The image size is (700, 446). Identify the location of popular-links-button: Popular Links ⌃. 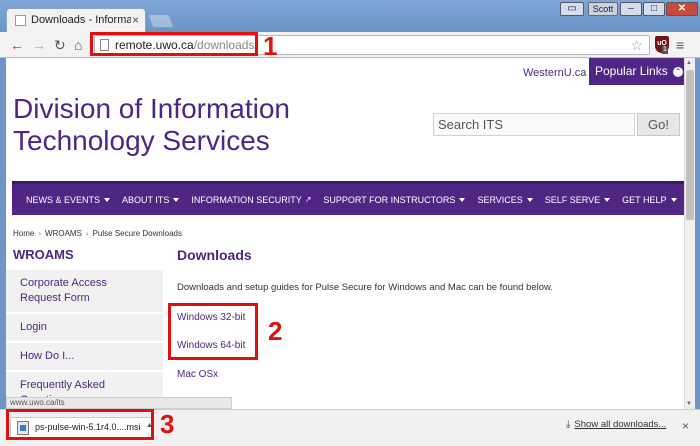
(636, 71).